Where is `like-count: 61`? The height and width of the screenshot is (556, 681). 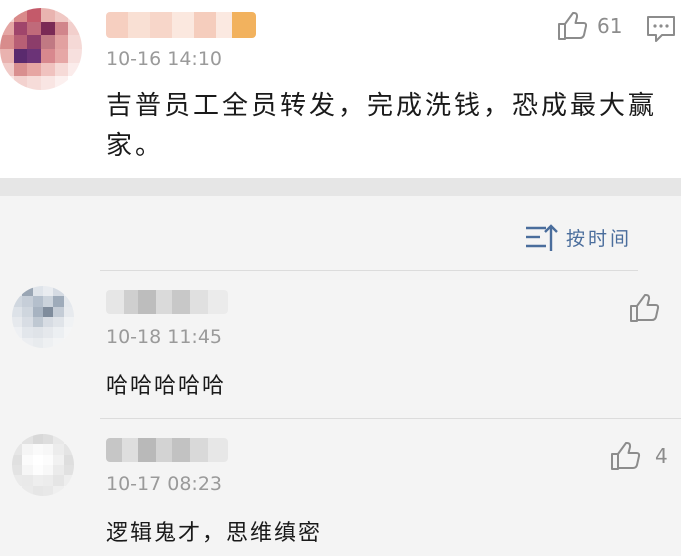
like-count: 61 is located at coordinates (610, 26).